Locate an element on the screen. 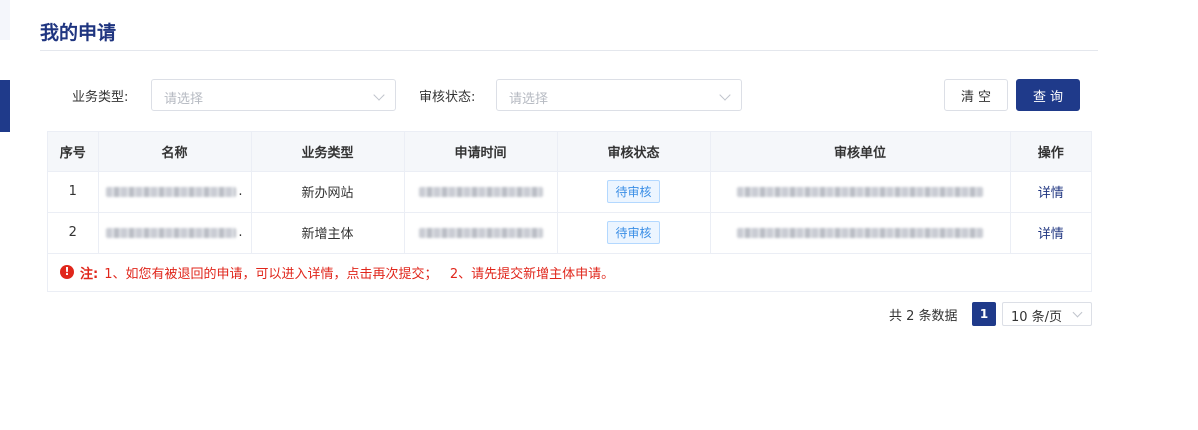 The width and height of the screenshot is (1198, 430). row-business-type: 新办网站 is located at coordinates (328, 192).